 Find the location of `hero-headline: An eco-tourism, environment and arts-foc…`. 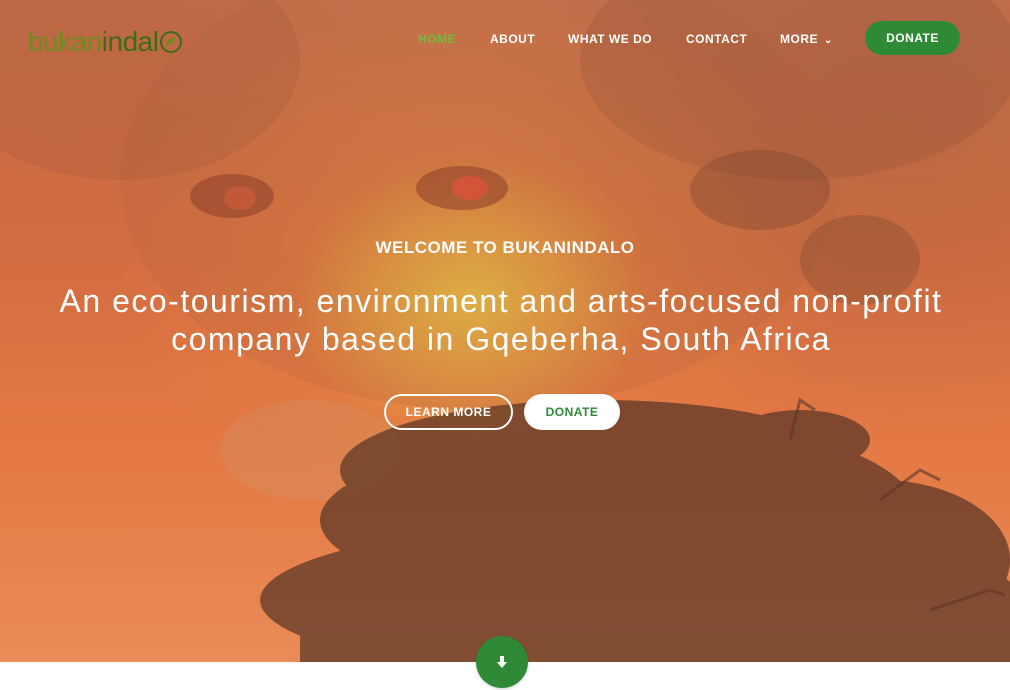

hero-headline: An eco-tourism, environment and arts-foc… is located at coordinates (501, 320).